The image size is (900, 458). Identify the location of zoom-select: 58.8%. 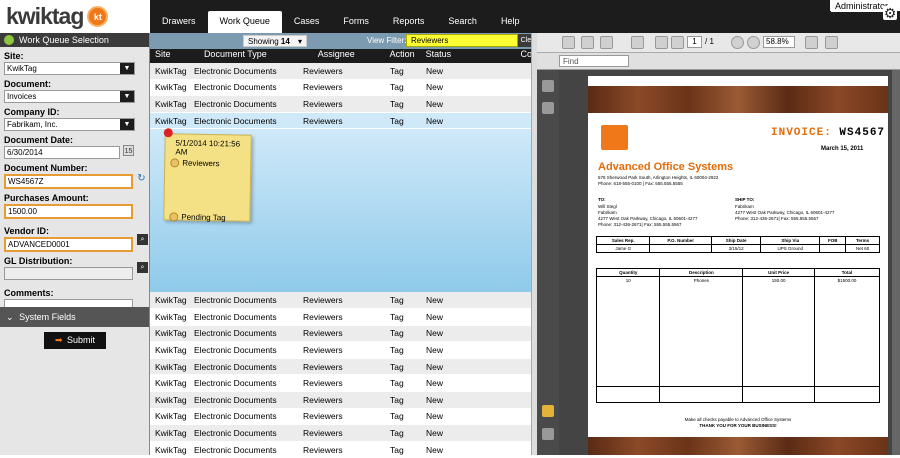
(779, 42).